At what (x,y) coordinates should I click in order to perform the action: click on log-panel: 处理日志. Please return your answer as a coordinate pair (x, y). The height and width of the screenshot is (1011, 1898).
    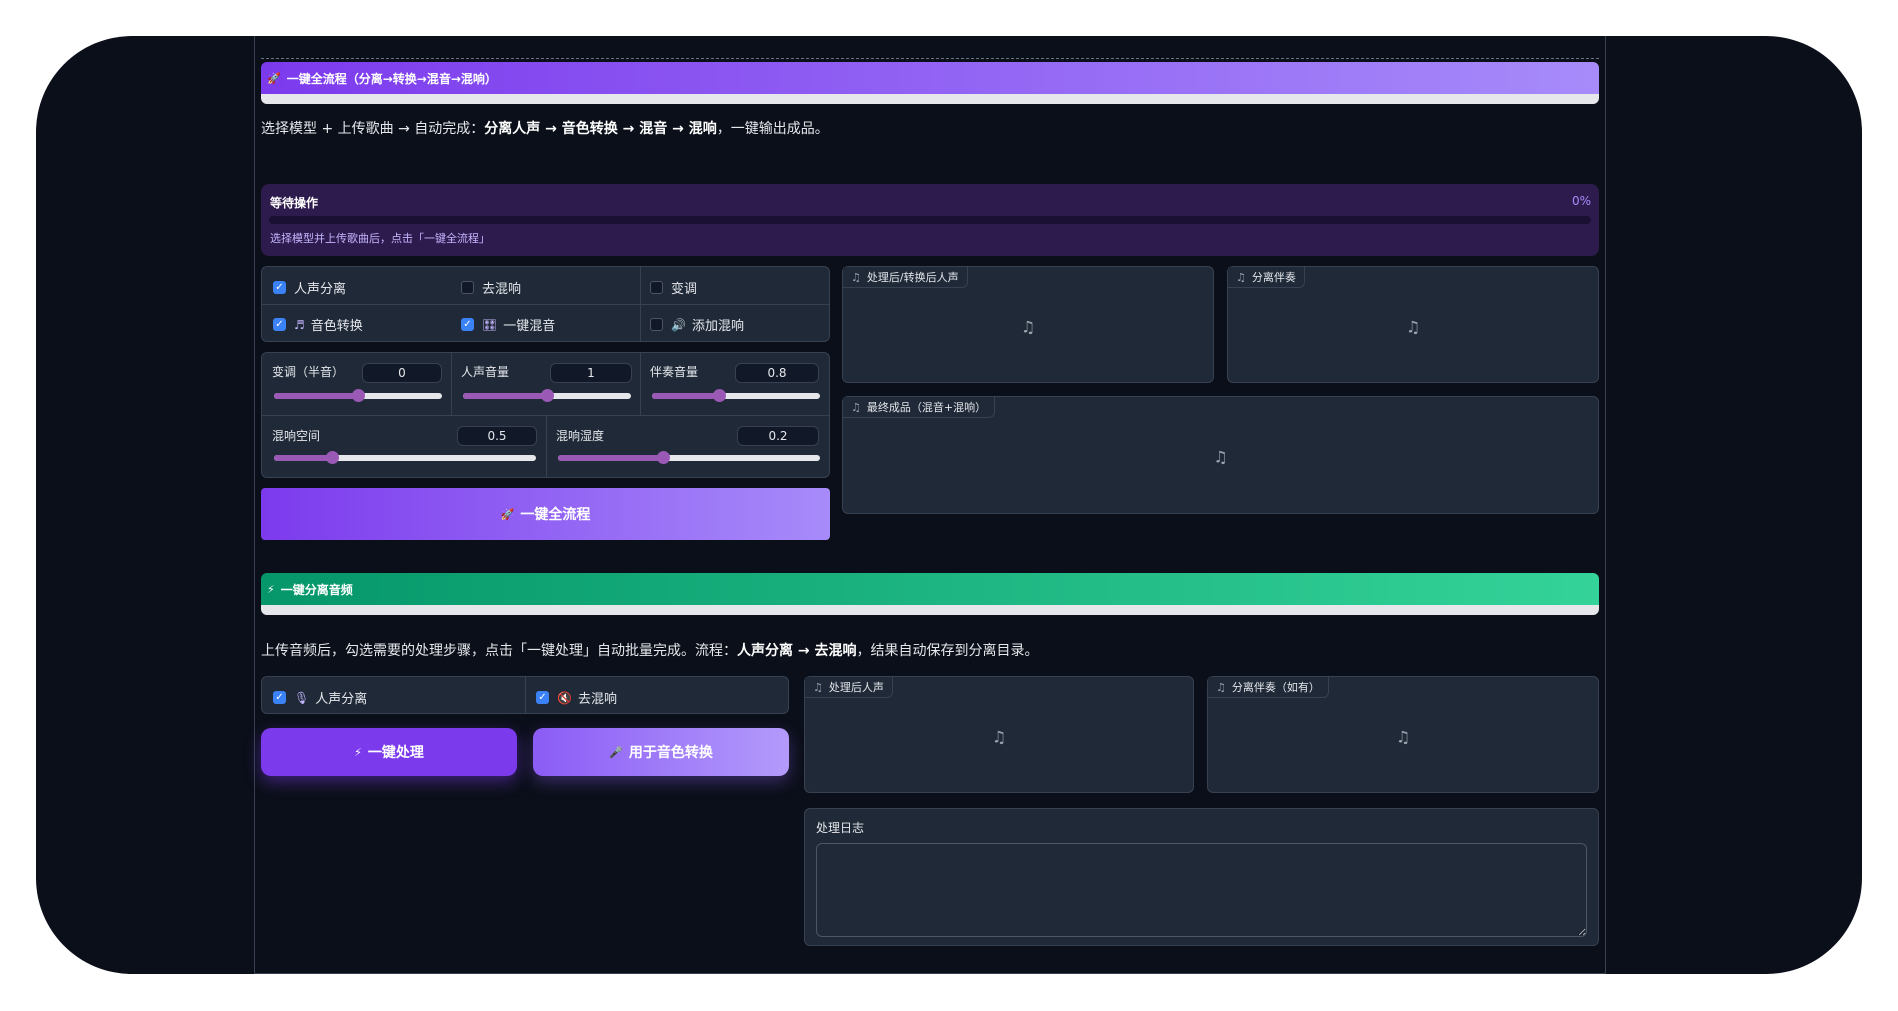
    Looking at the image, I should click on (1201, 877).